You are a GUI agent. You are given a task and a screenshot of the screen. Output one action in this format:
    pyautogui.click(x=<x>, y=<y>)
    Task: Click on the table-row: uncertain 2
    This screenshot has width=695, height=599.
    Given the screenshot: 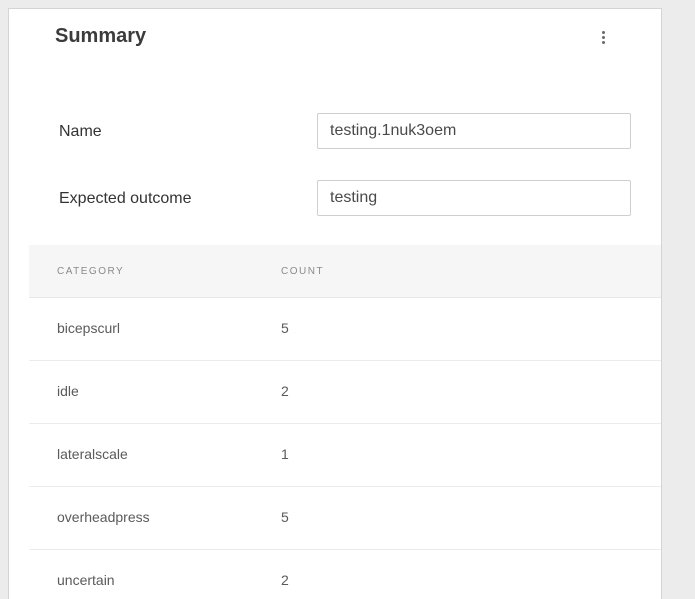 What is the action you would take?
    pyautogui.click(x=345, y=574)
    